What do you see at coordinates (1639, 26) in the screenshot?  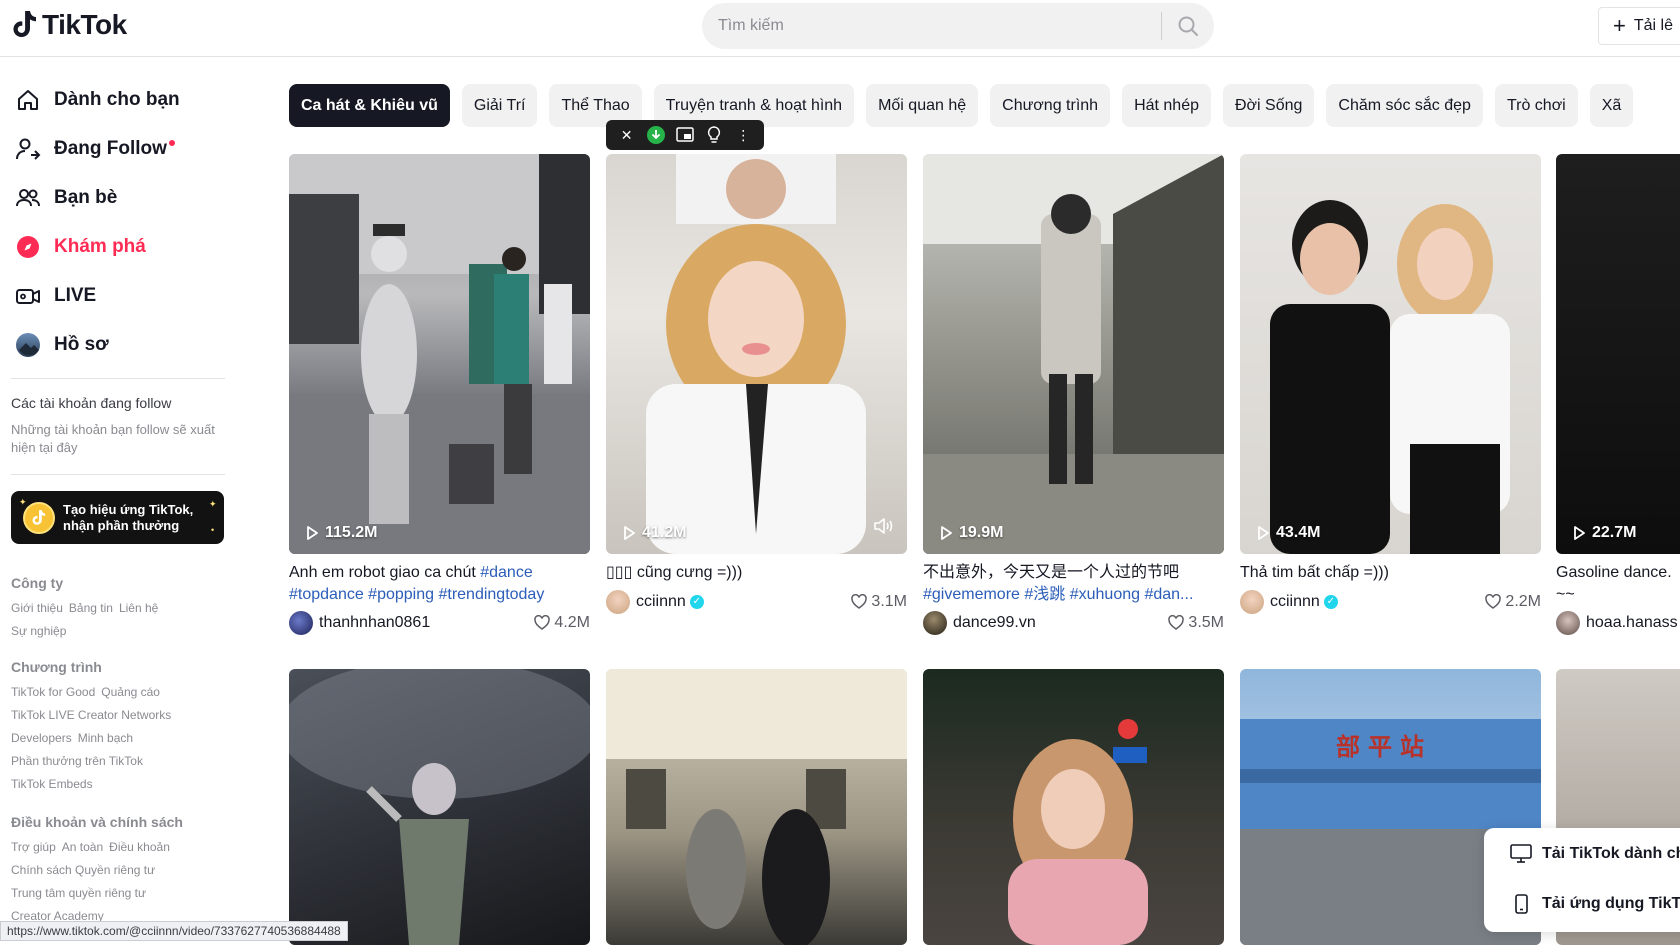 I see `upload-button: + Tải lê` at bounding box center [1639, 26].